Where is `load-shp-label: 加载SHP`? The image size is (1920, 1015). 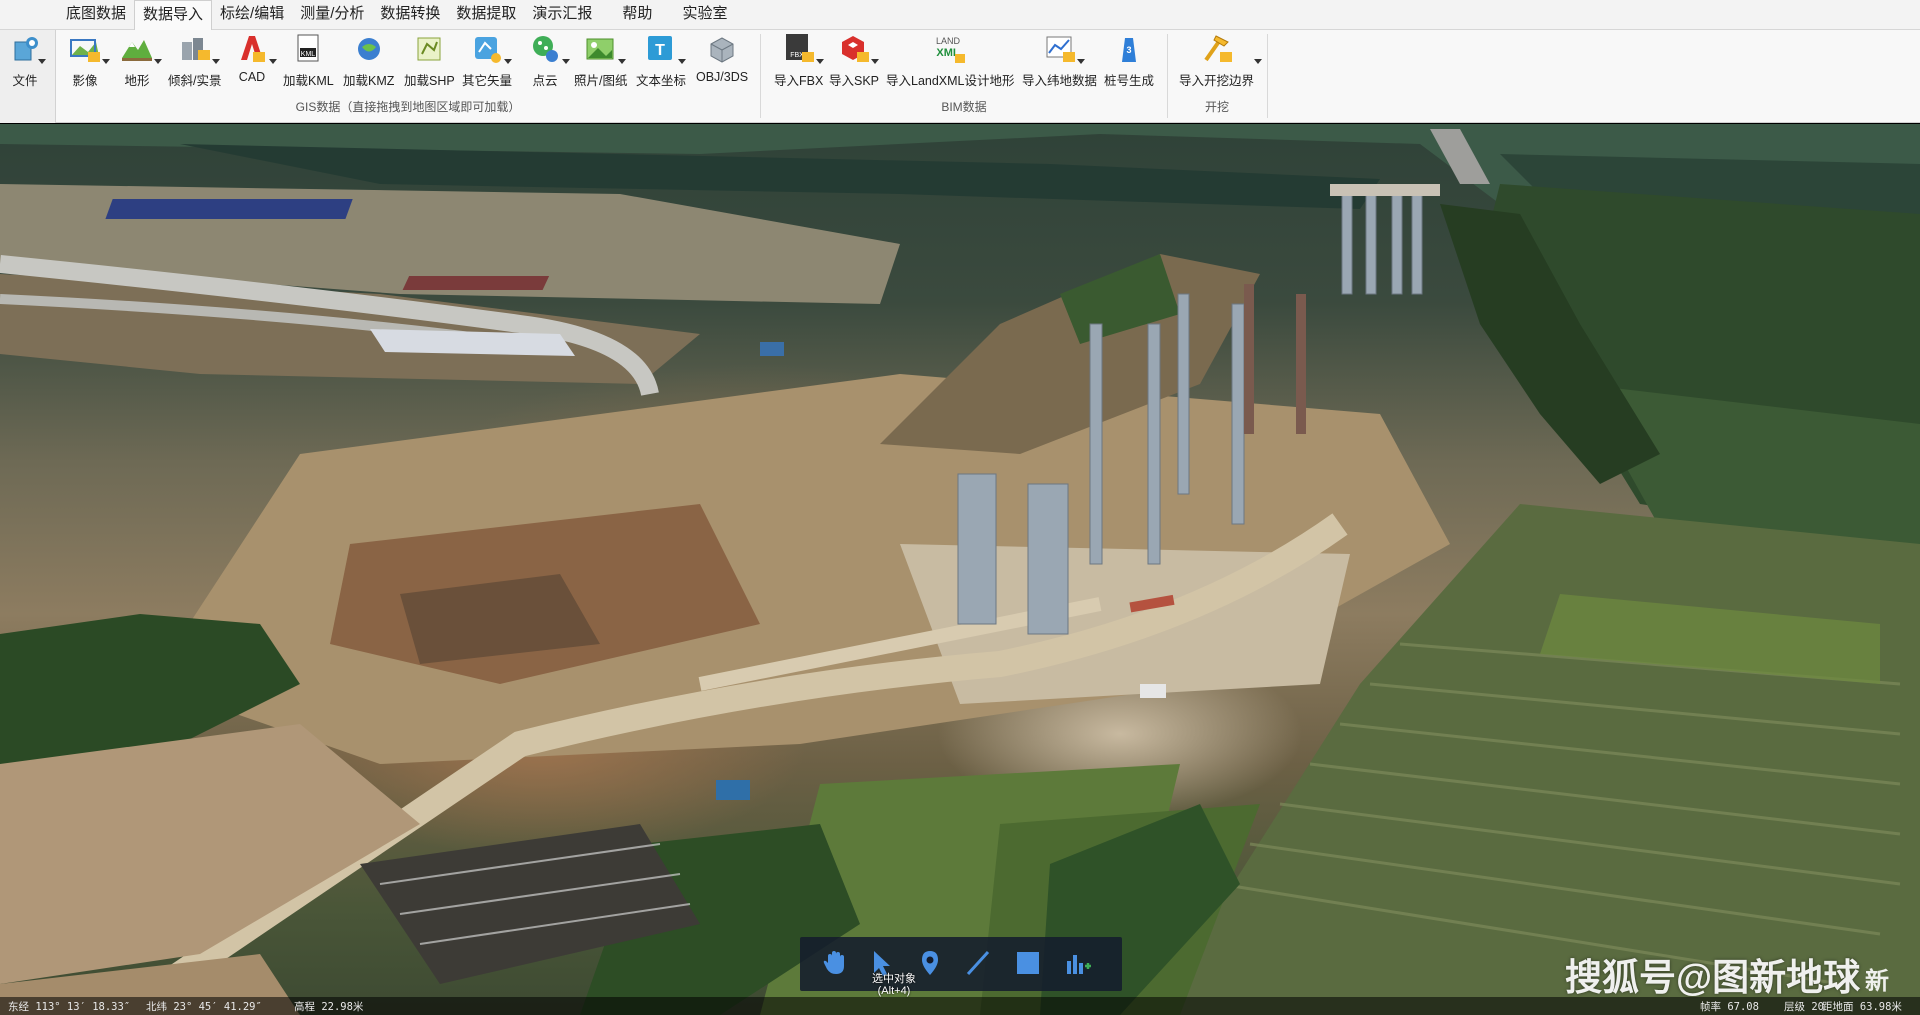
load-shp-label: 加载SHP is located at coordinates (429, 81).